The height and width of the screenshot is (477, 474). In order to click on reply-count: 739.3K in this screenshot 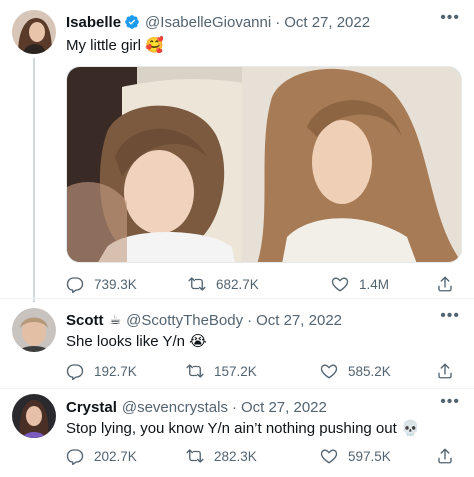, I will do `click(115, 284)`.